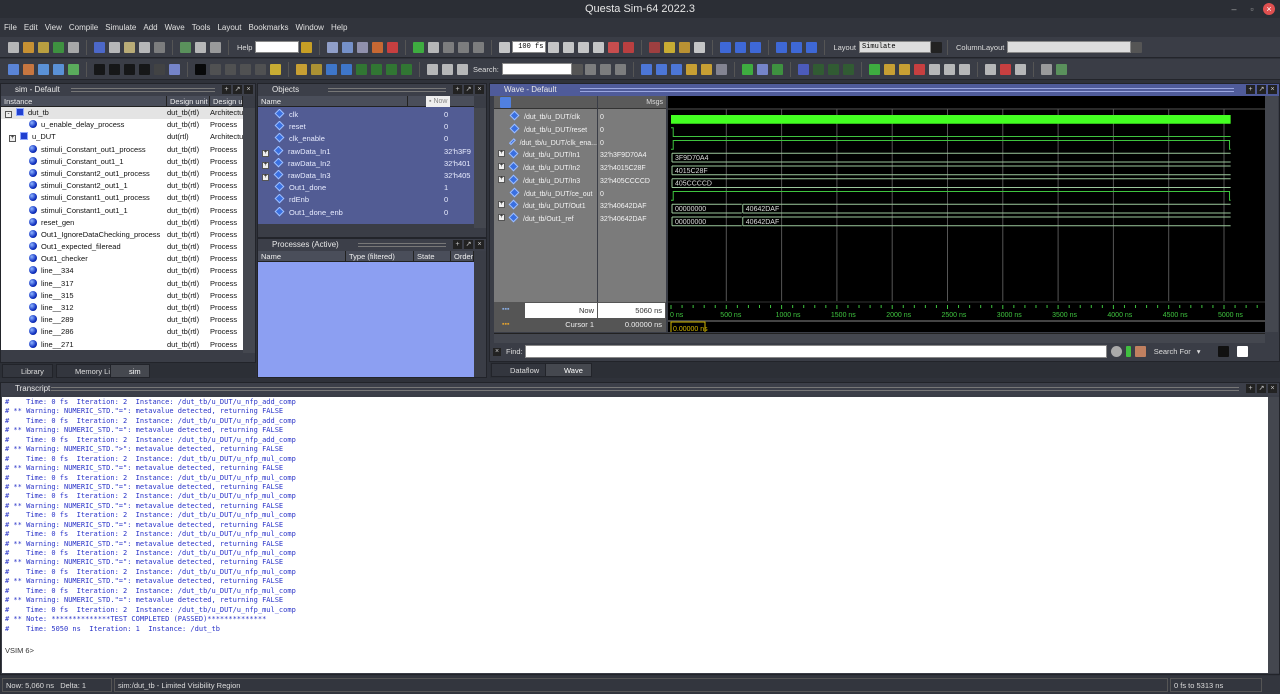  I want to click on wave-icon, so click(348, 47).